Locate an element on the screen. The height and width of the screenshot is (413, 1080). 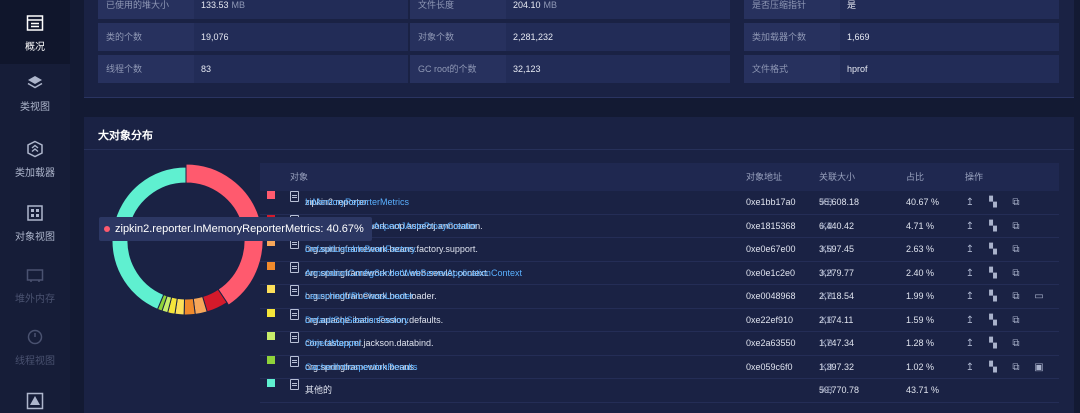
memory-icon is located at coordinates (35, 275).